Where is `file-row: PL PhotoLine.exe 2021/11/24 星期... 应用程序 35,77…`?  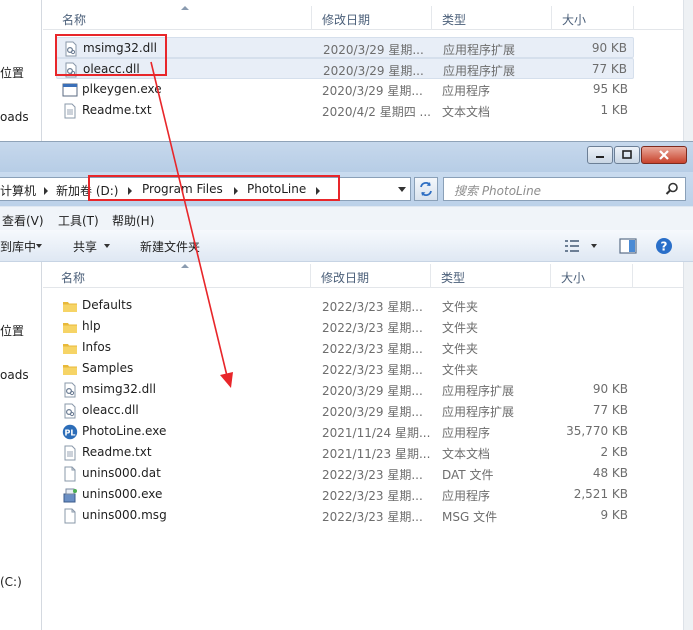
file-row: PL PhotoLine.exe 2021/11/24 星期... 应用程序 35,77… is located at coordinates (345, 431).